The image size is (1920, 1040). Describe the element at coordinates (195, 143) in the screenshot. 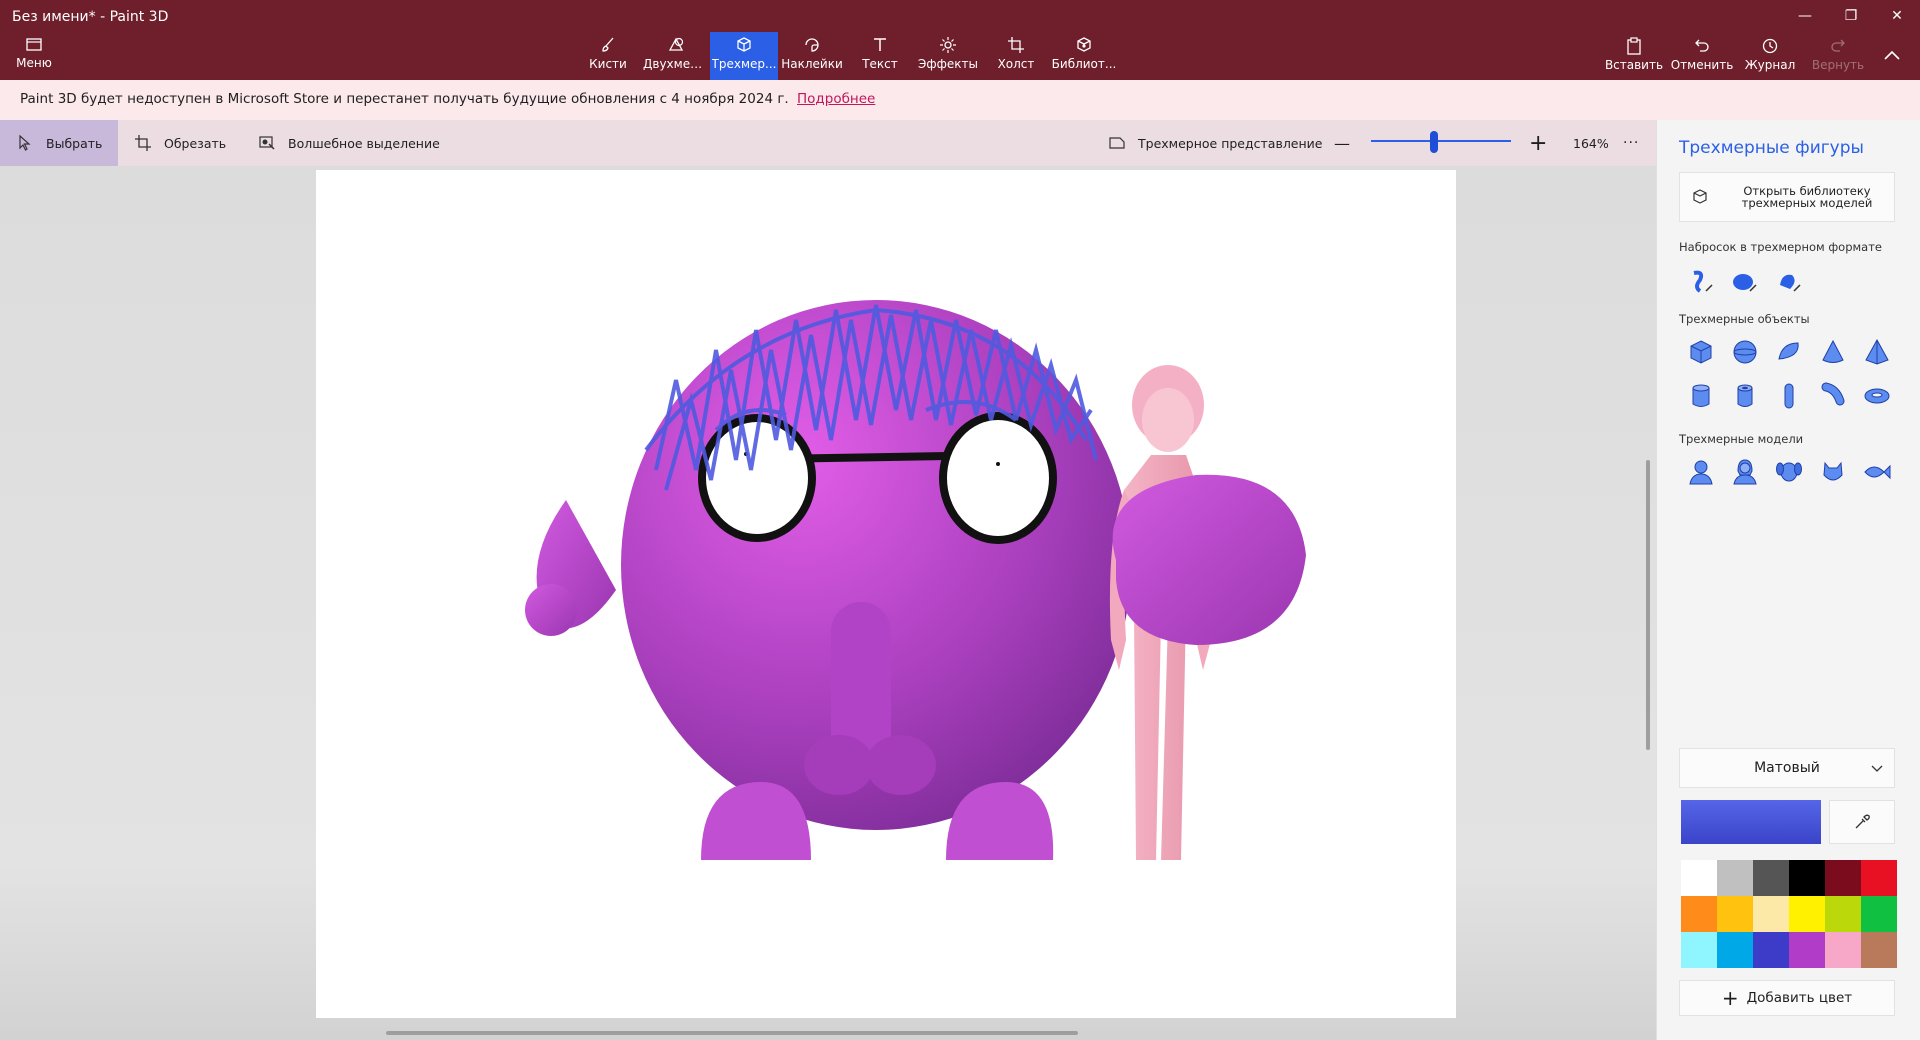

I see `crop-label: Обрезать` at that location.